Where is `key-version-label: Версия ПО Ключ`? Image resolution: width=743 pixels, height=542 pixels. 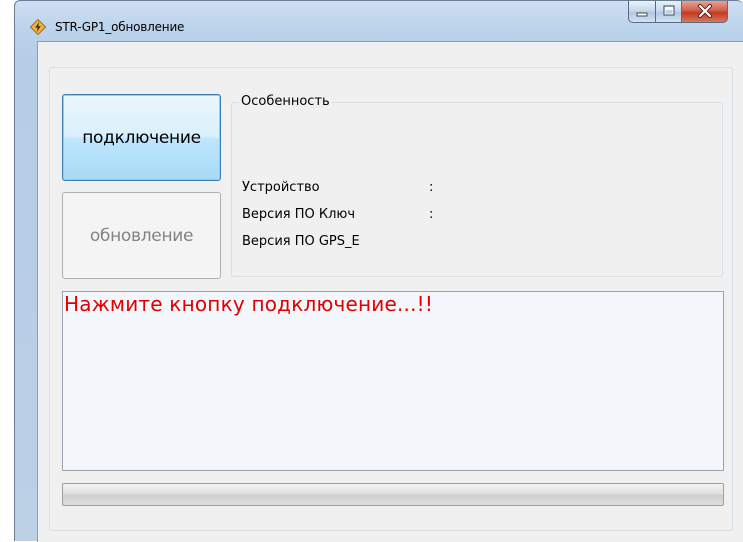 key-version-label: Версия ПО Ключ is located at coordinates (299, 214).